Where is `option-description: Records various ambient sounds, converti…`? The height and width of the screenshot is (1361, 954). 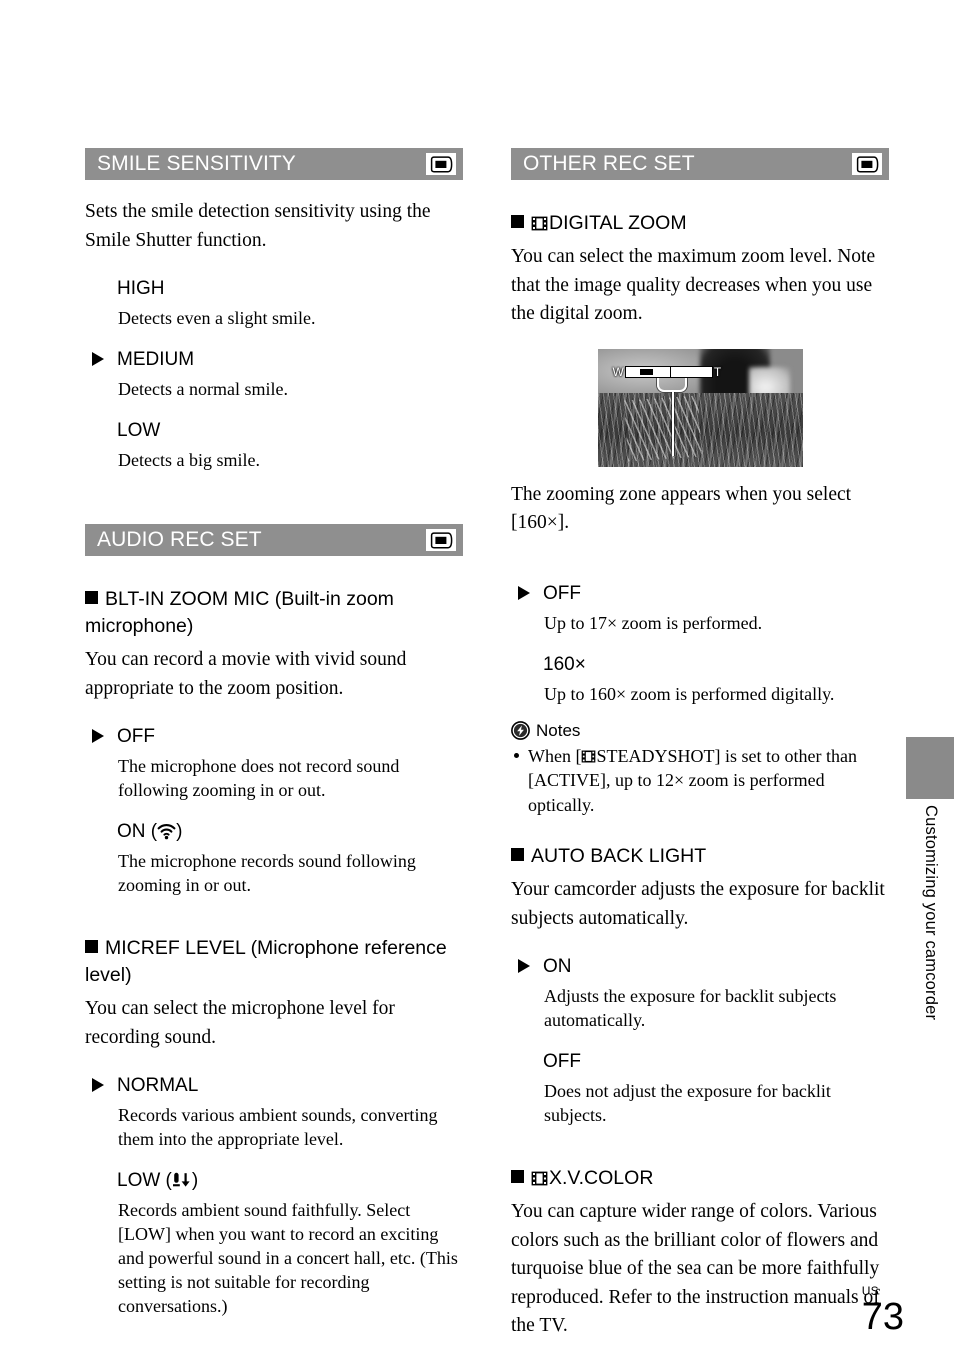
option-description: Records various ambient sounds, converti… is located at coordinates (278, 1127).